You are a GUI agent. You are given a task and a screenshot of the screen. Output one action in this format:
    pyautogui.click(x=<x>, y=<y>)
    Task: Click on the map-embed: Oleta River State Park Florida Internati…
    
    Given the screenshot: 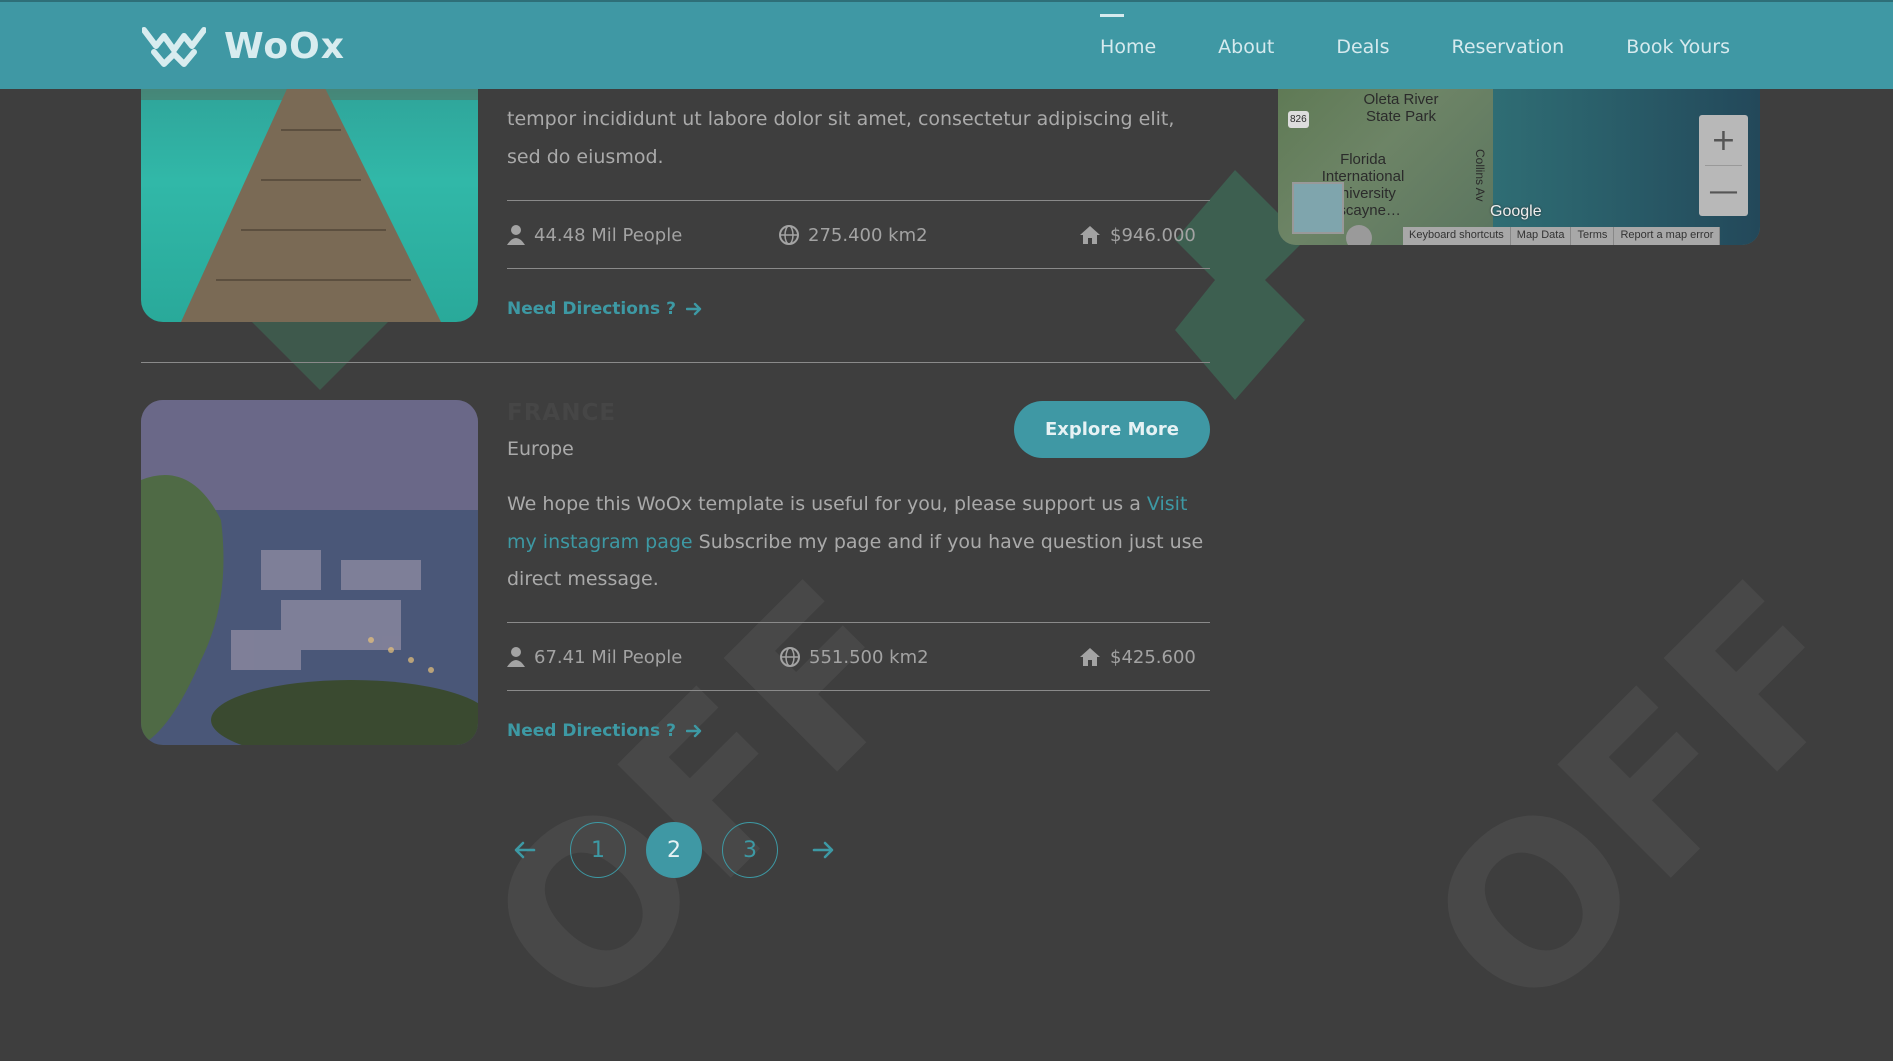 What is the action you would take?
    pyautogui.click(x=1519, y=167)
    